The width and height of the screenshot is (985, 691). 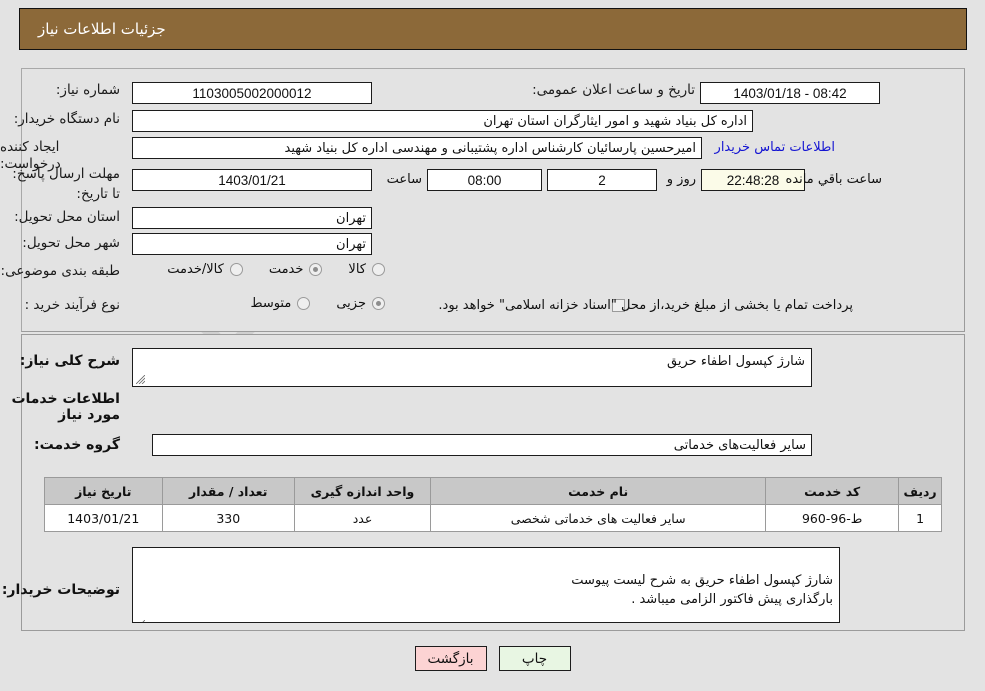 What do you see at coordinates (69, 361) in the screenshot?
I see `general-description-label: شرح کلی نیاز:` at bounding box center [69, 361].